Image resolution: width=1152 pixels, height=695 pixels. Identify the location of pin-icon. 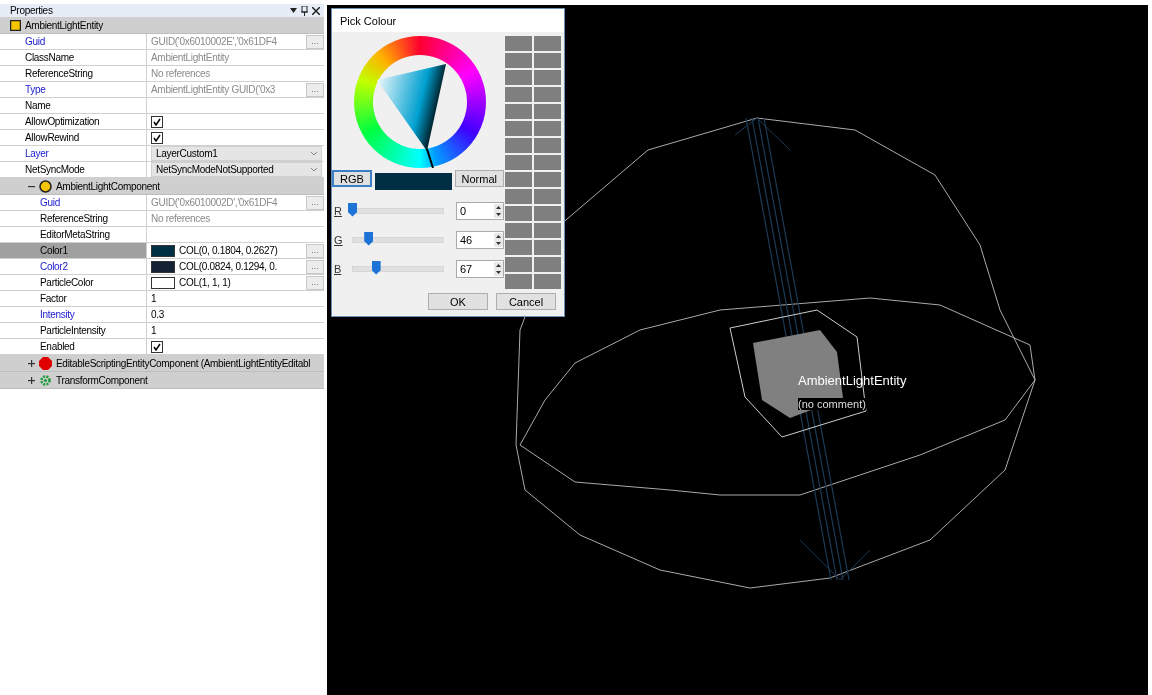
(304, 10).